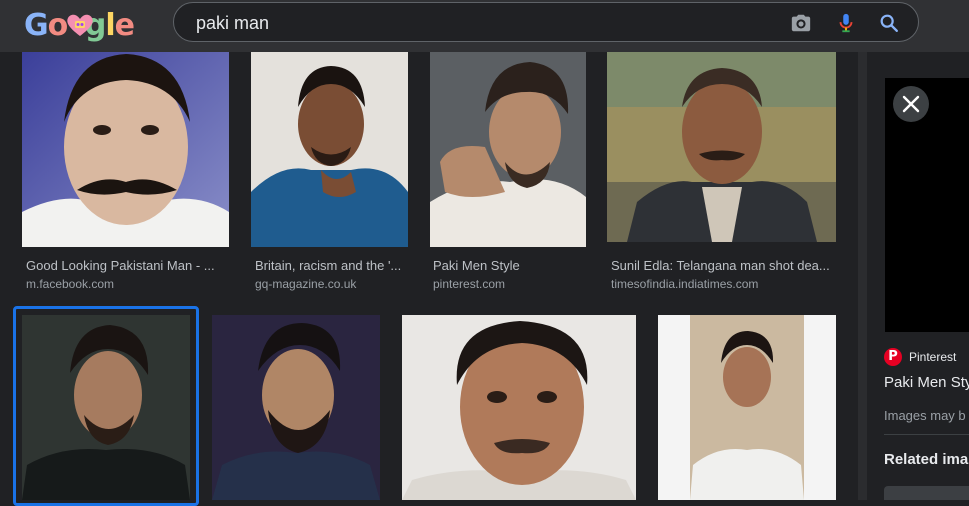  Describe the element at coordinates (801, 23) in the screenshot. I see `camera-icon` at that location.